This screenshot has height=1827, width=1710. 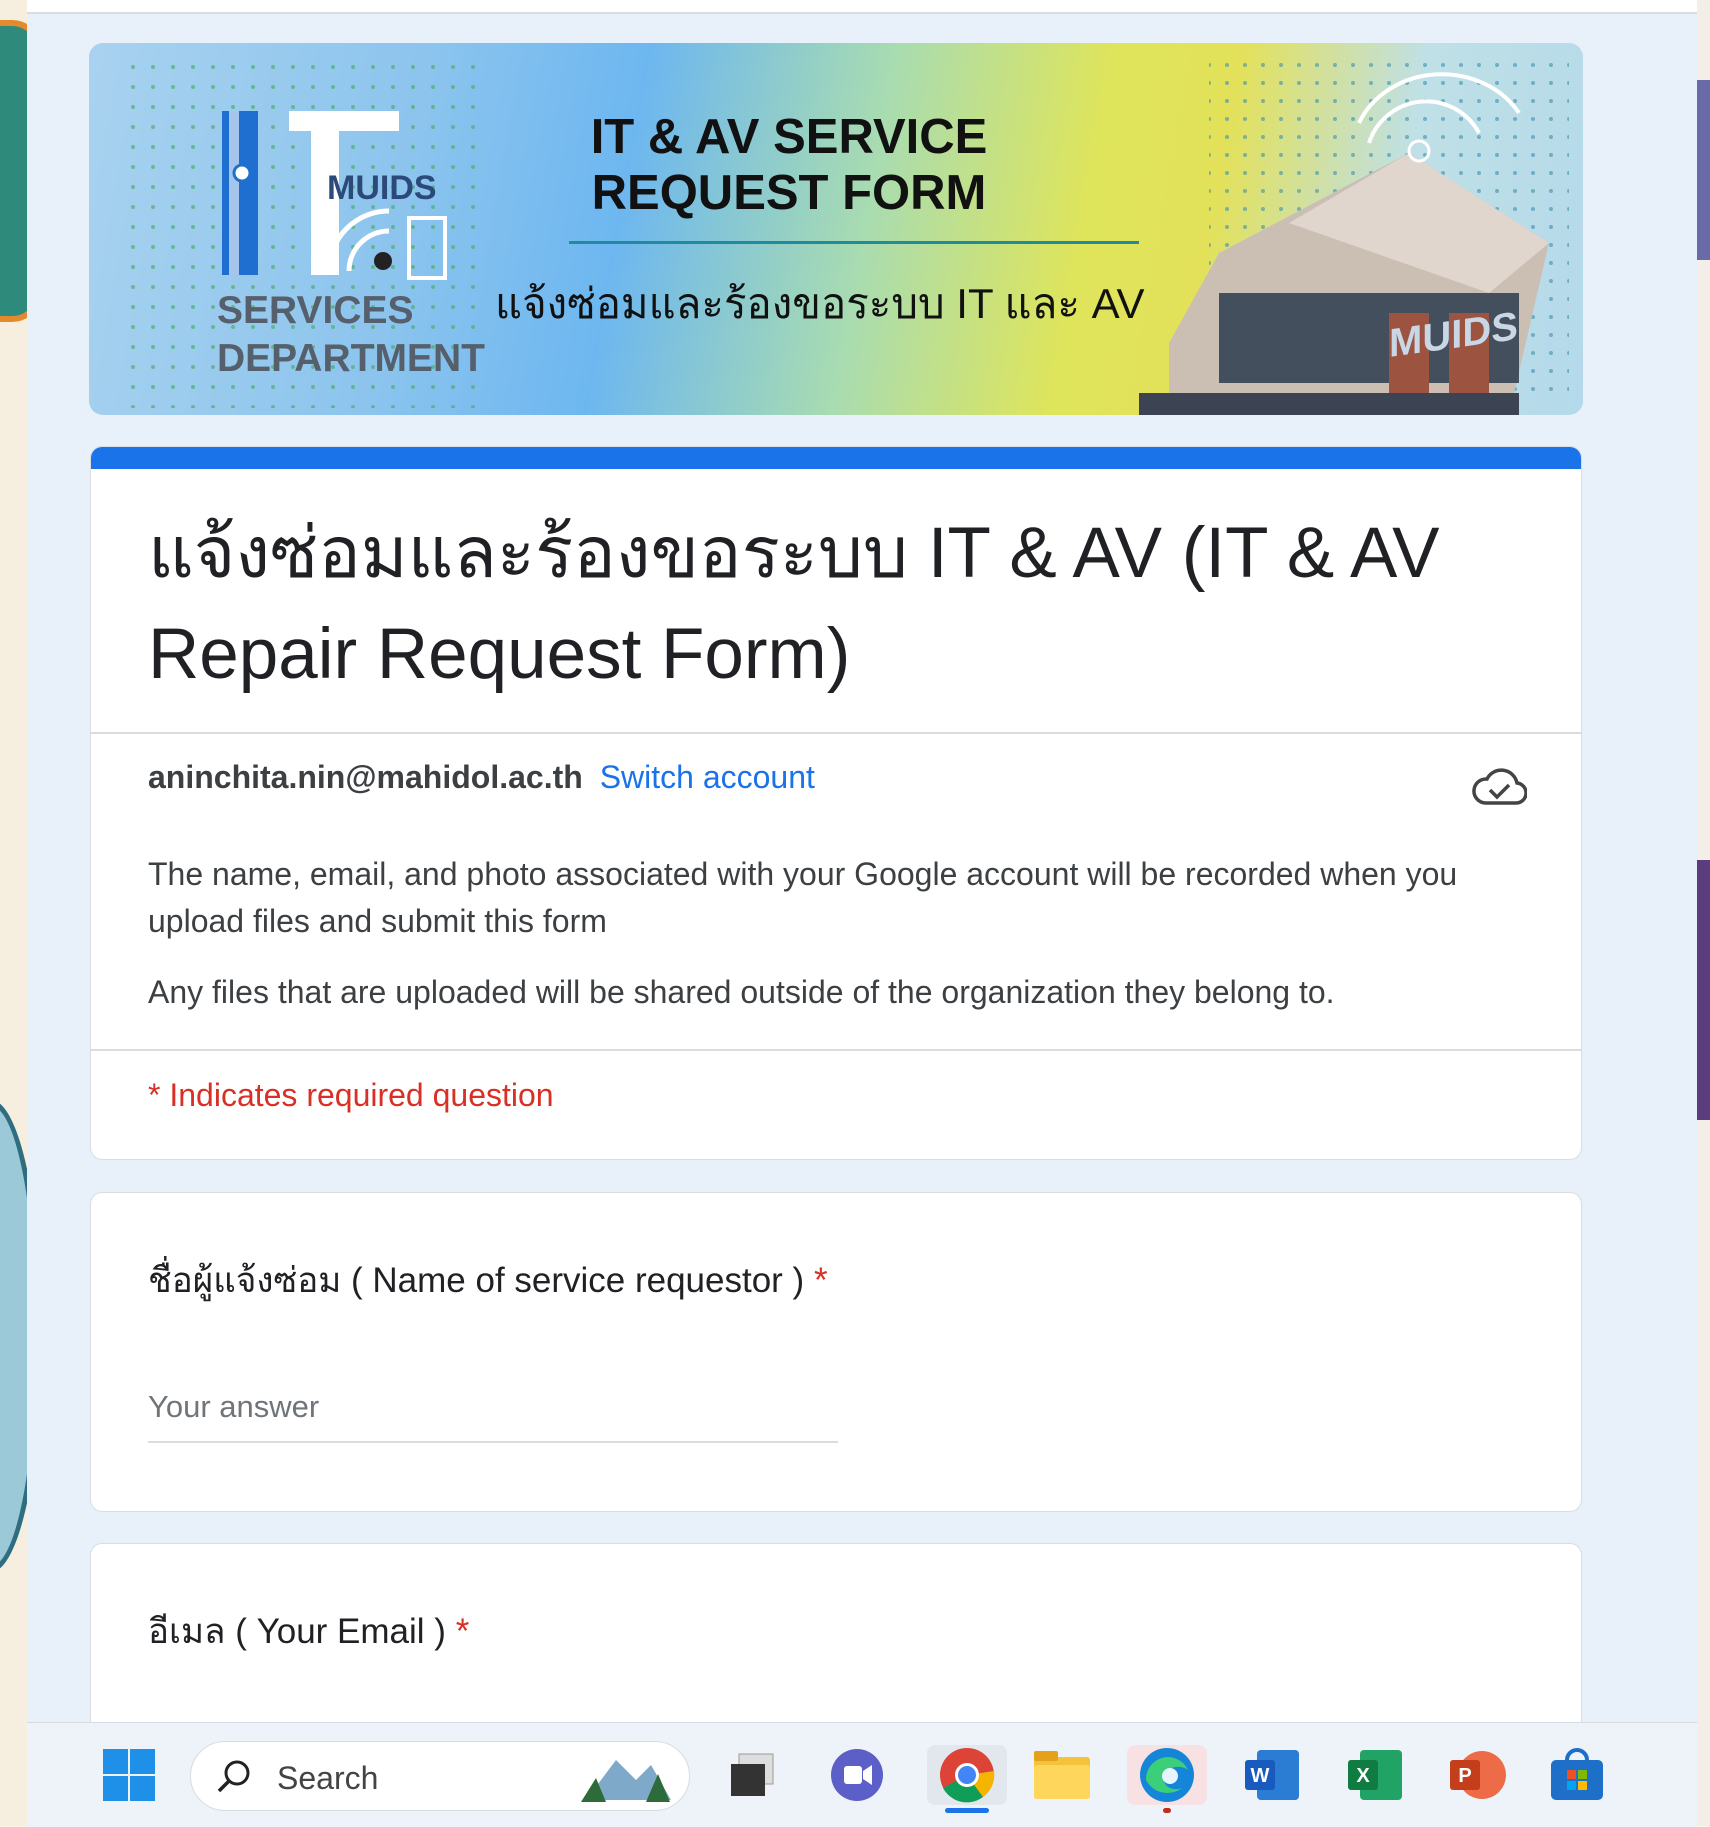 What do you see at coordinates (365, 777) in the screenshot?
I see `account-email: aninchita.nin@mahidol.ac.th` at bounding box center [365, 777].